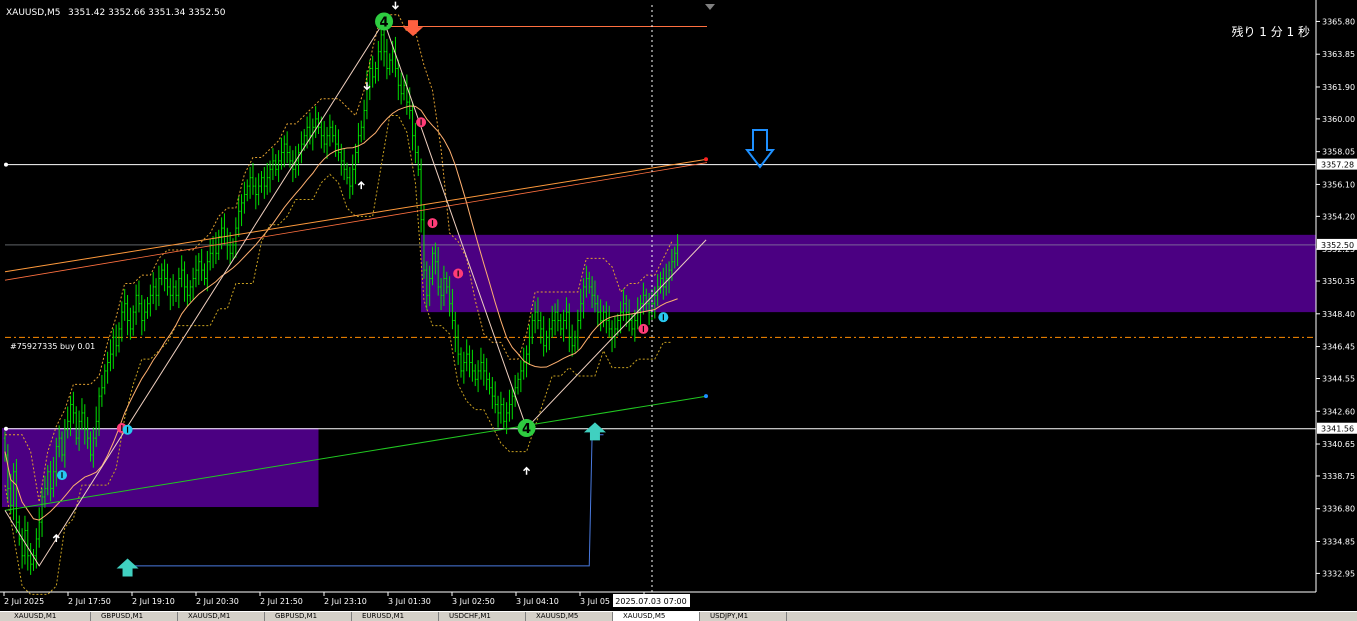 Image resolution: width=1357 pixels, height=621 pixels. I want to click on price-tag-label: 3357.28, so click(1337, 165).